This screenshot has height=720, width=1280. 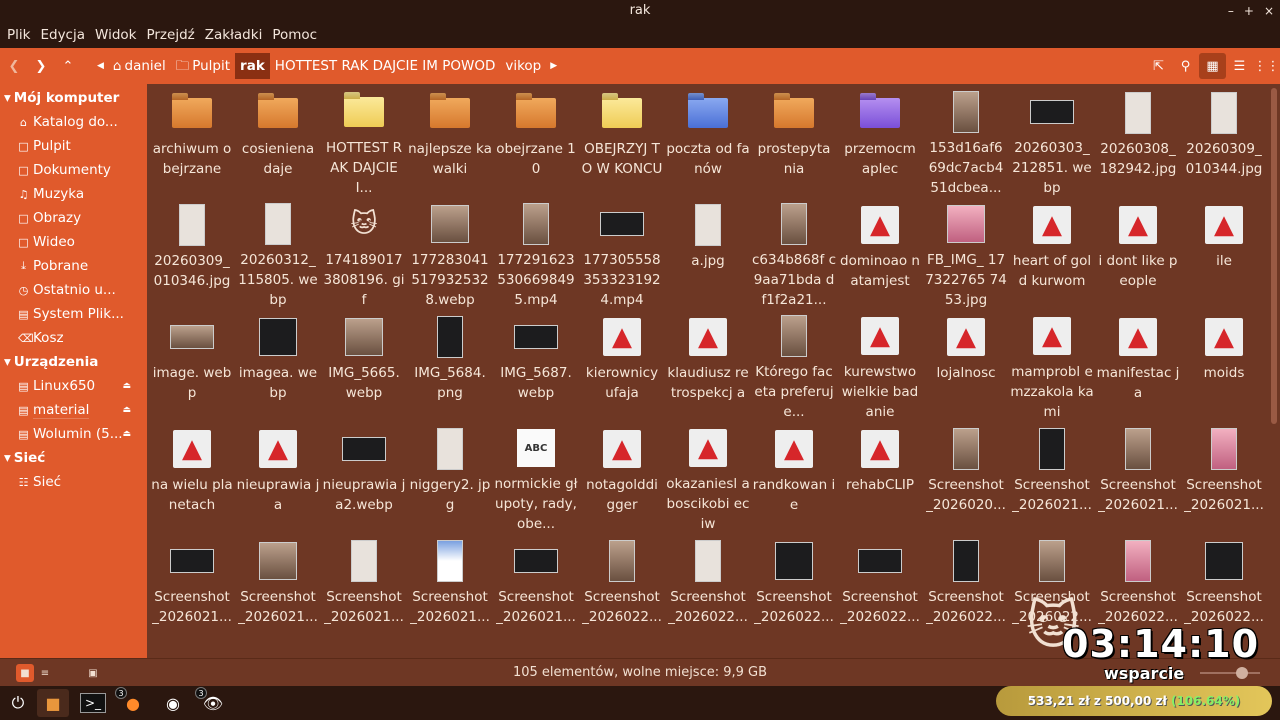 What do you see at coordinates (1052, 364) in the screenshot?
I see `file-item: ▲ mamprobl emzzakola kami` at bounding box center [1052, 364].